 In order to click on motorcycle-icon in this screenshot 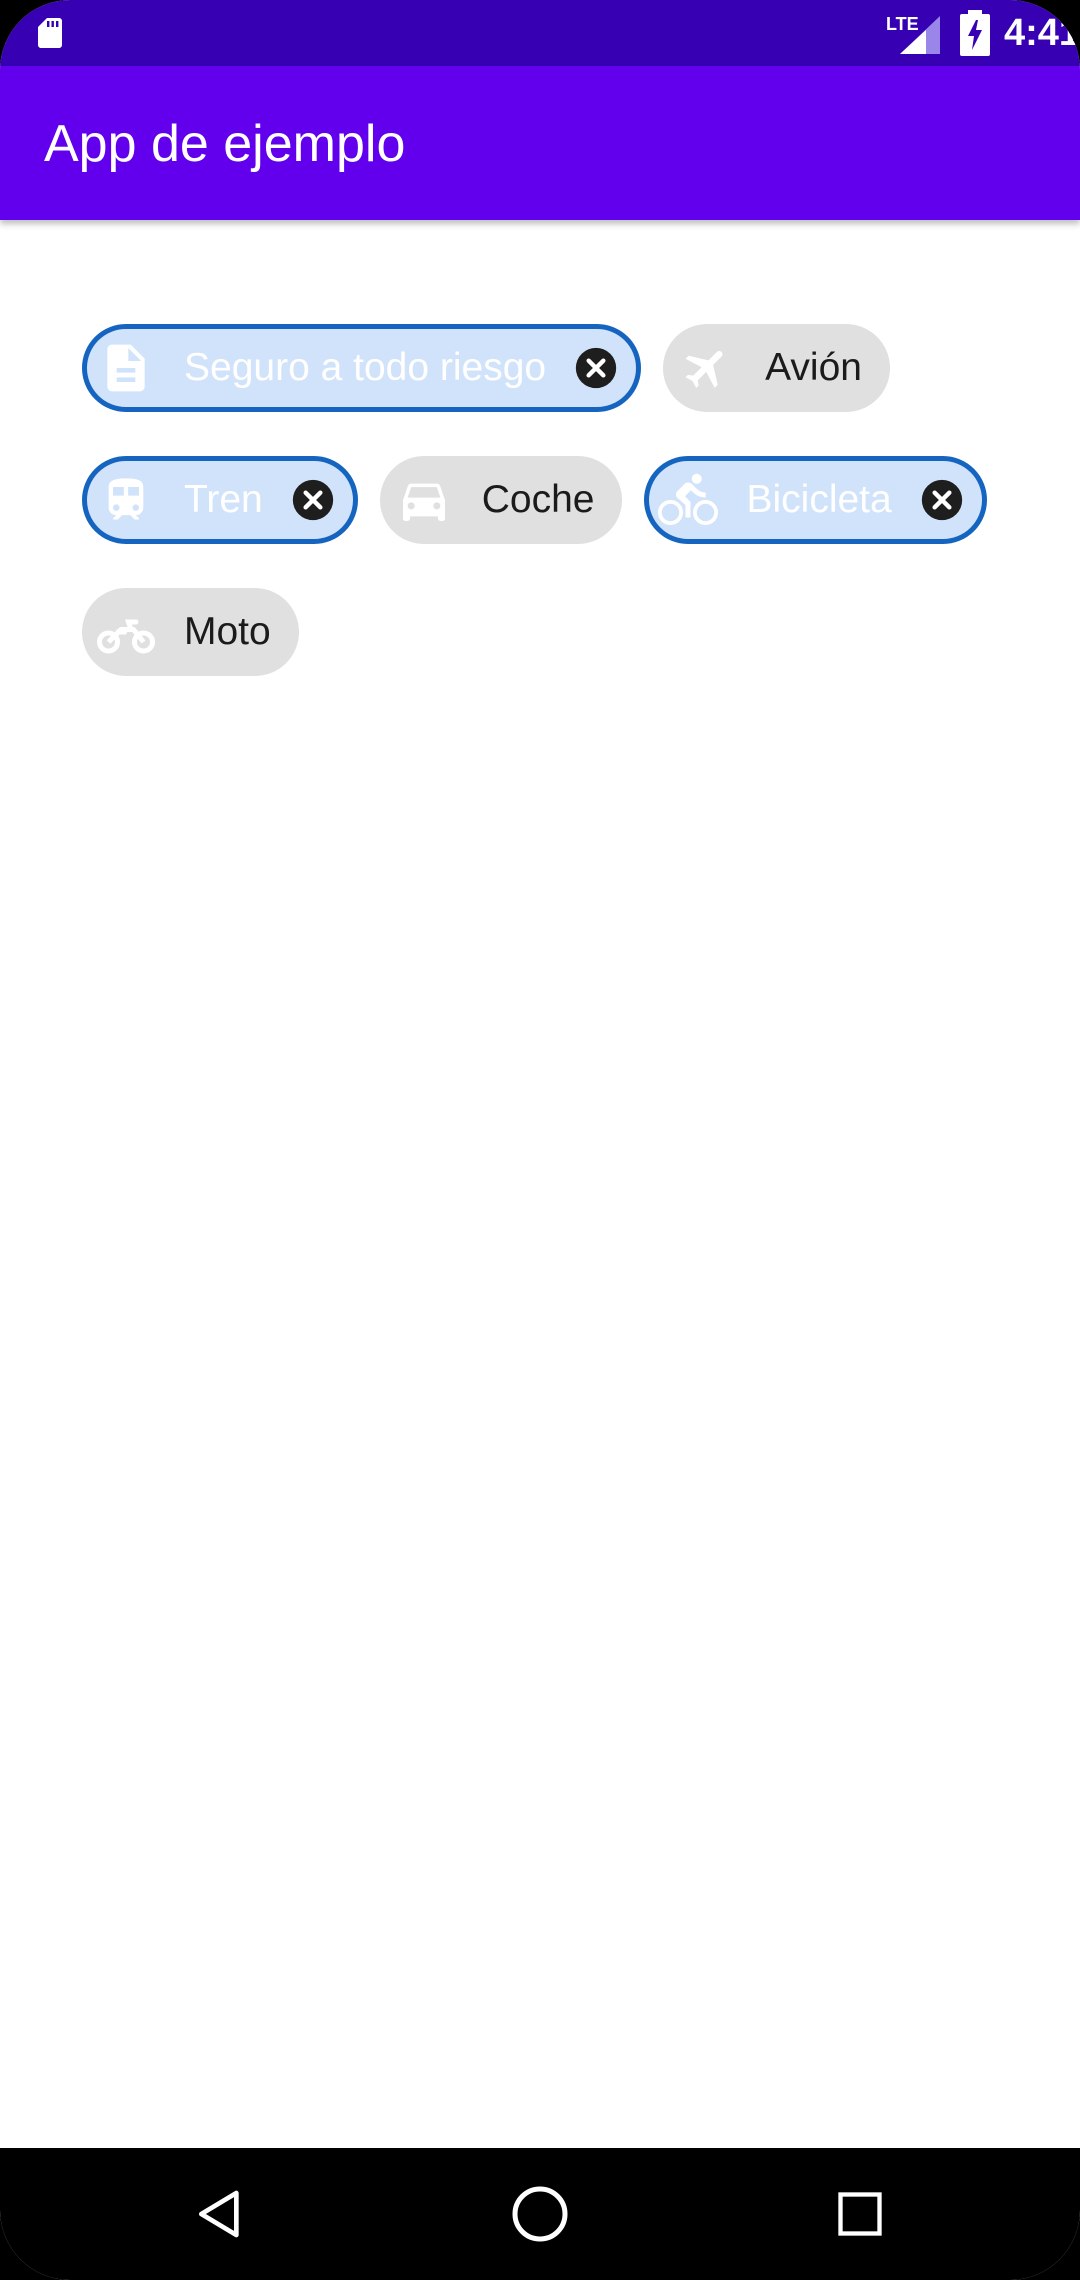, I will do `click(126, 632)`.